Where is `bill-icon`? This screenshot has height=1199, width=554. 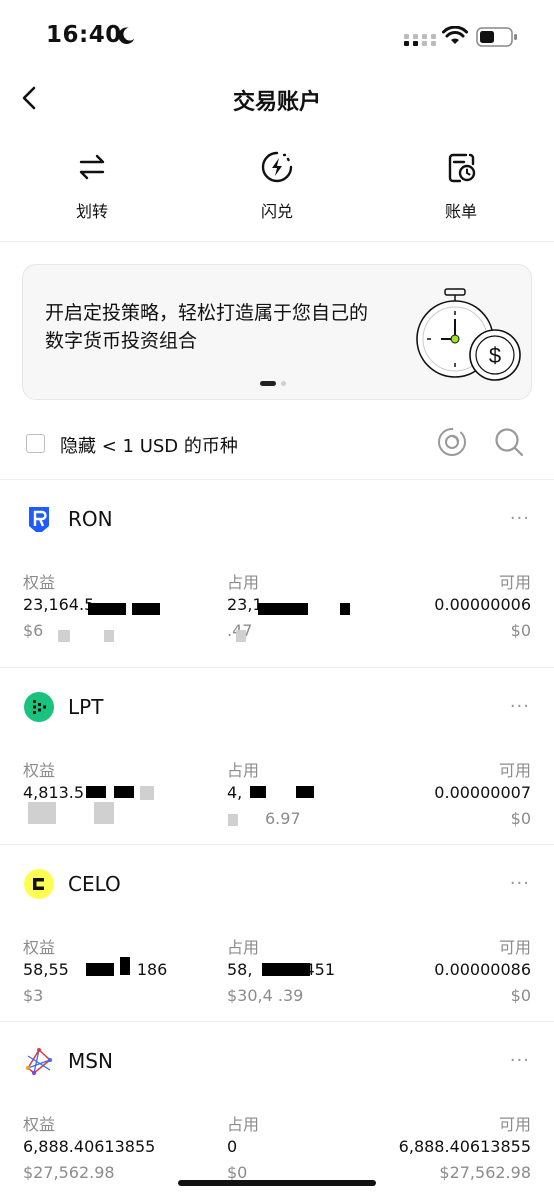 bill-icon is located at coordinates (462, 168).